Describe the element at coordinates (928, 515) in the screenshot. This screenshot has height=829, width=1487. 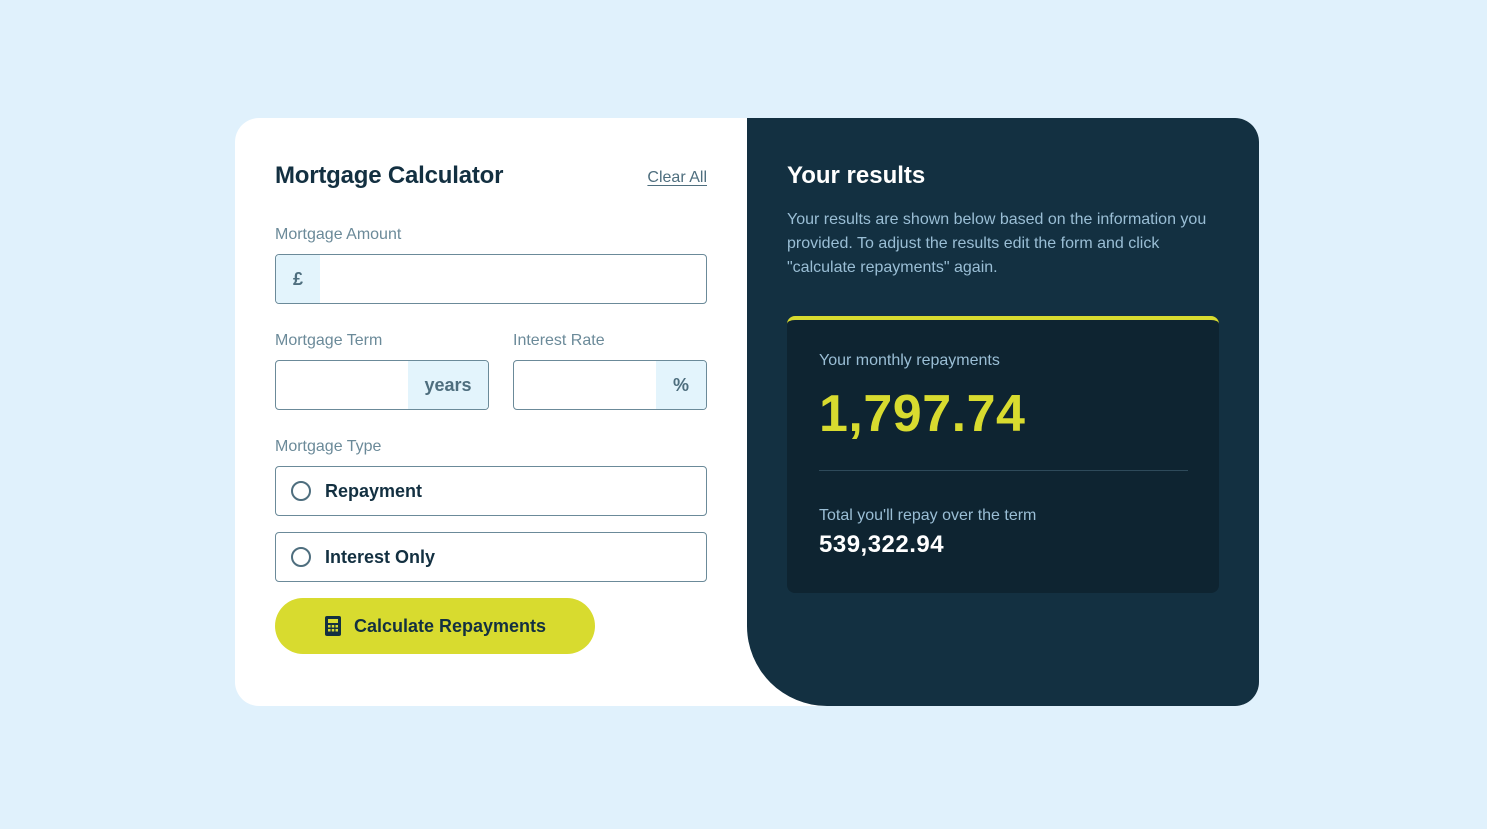
I see `total-repay-label: Total you'll repay over the term` at that location.